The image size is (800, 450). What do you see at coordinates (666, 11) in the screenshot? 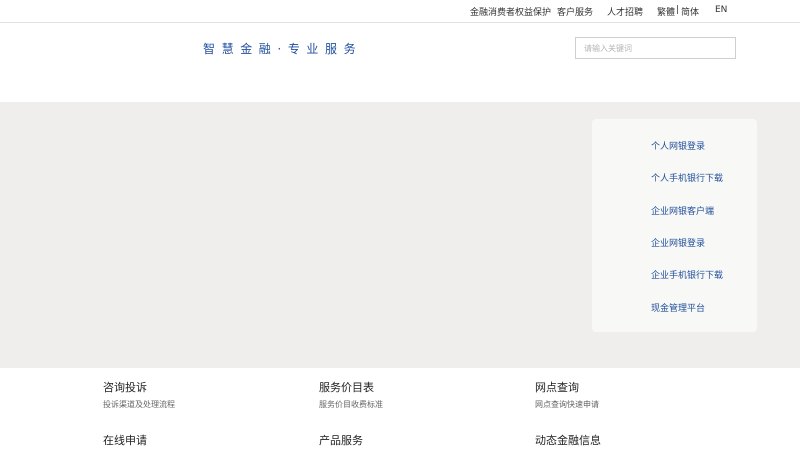
I see `traditional-chinese-link: 繁體` at bounding box center [666, 11].